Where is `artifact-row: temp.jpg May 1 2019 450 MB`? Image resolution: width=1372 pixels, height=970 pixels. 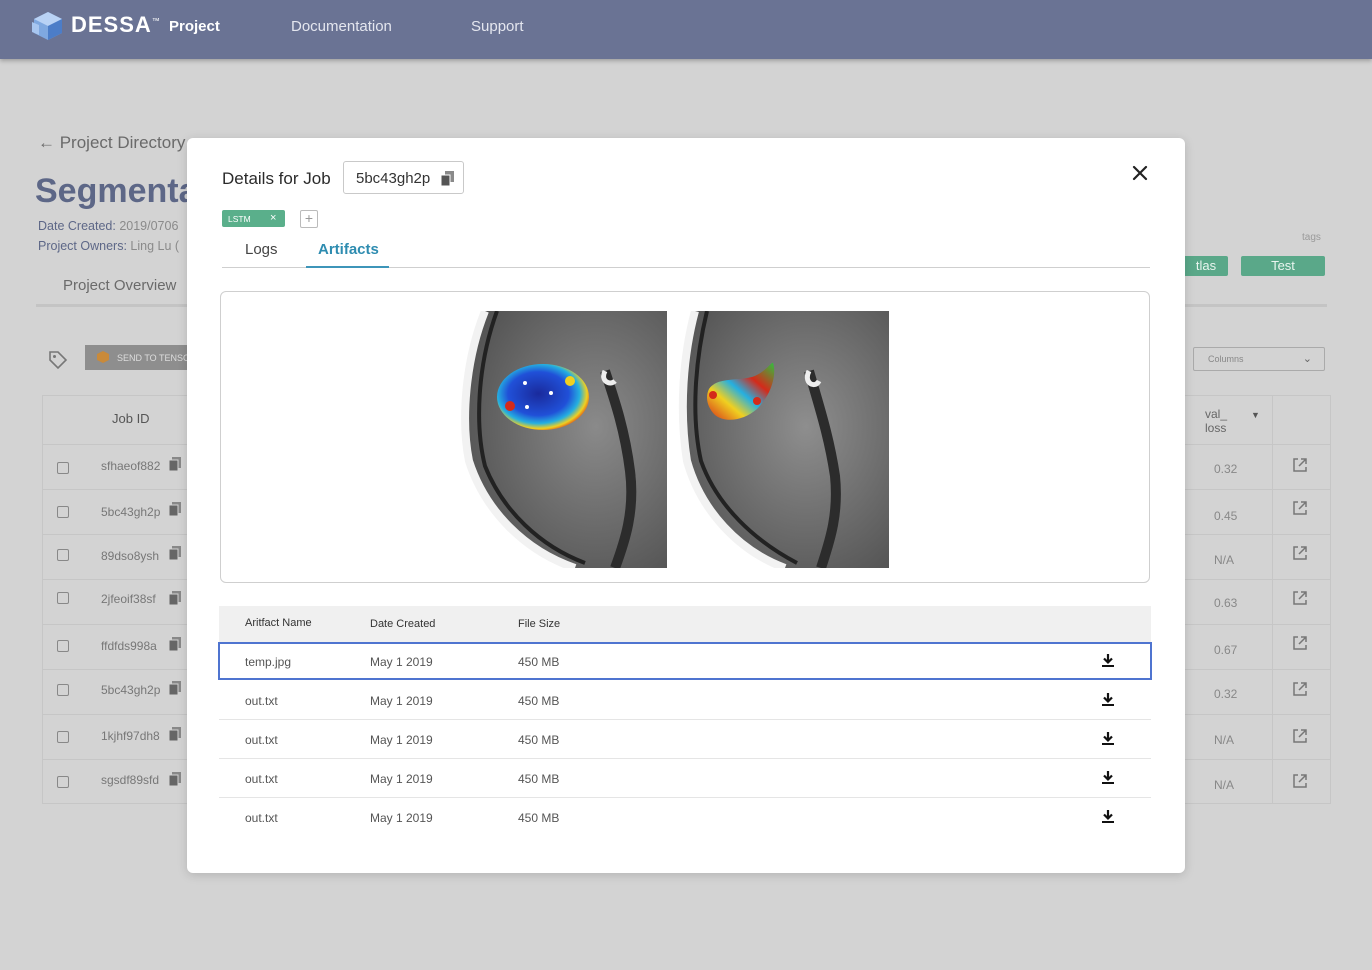 artifact-row: temp.jpg May 1 2019 450 MB is located at coordinates (685, 661).